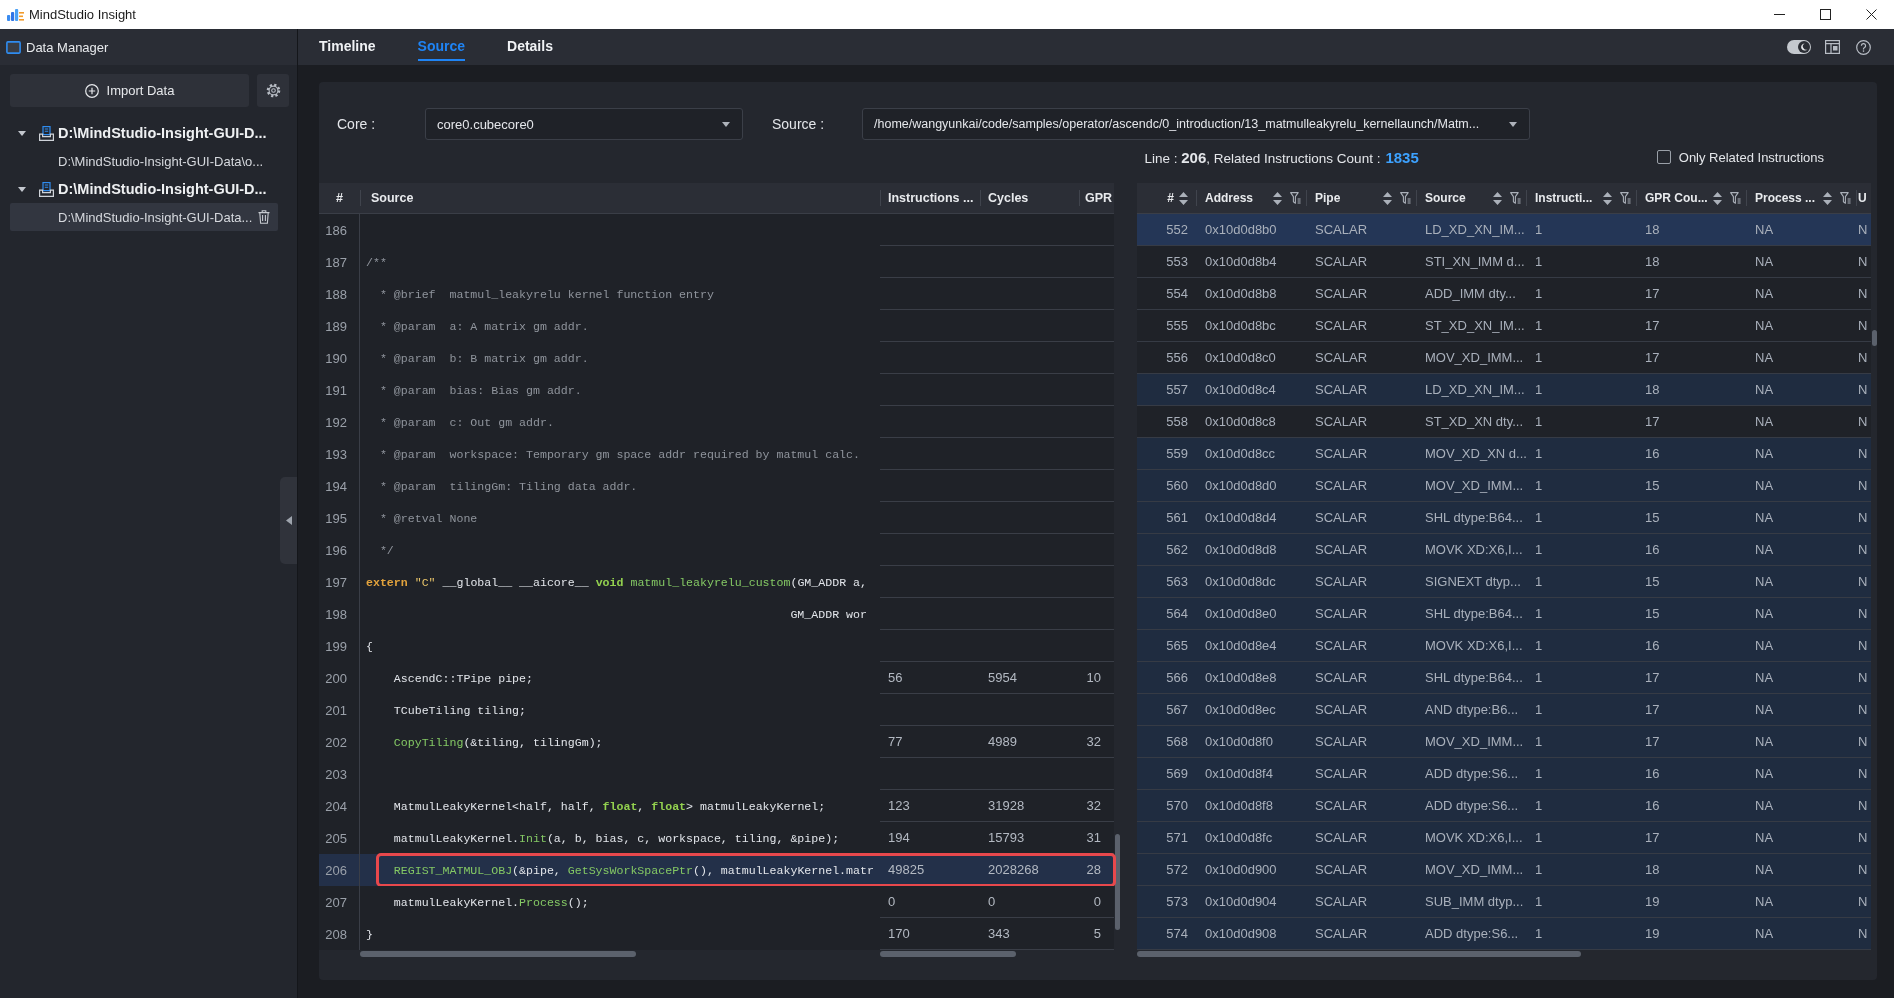 The height and width of the screenshot is (998, 1894). Describe the element at coordinates (716, 326) in the screenshot. I see `table-row: 189 * @param a: A matrix gm addr.` at that location.